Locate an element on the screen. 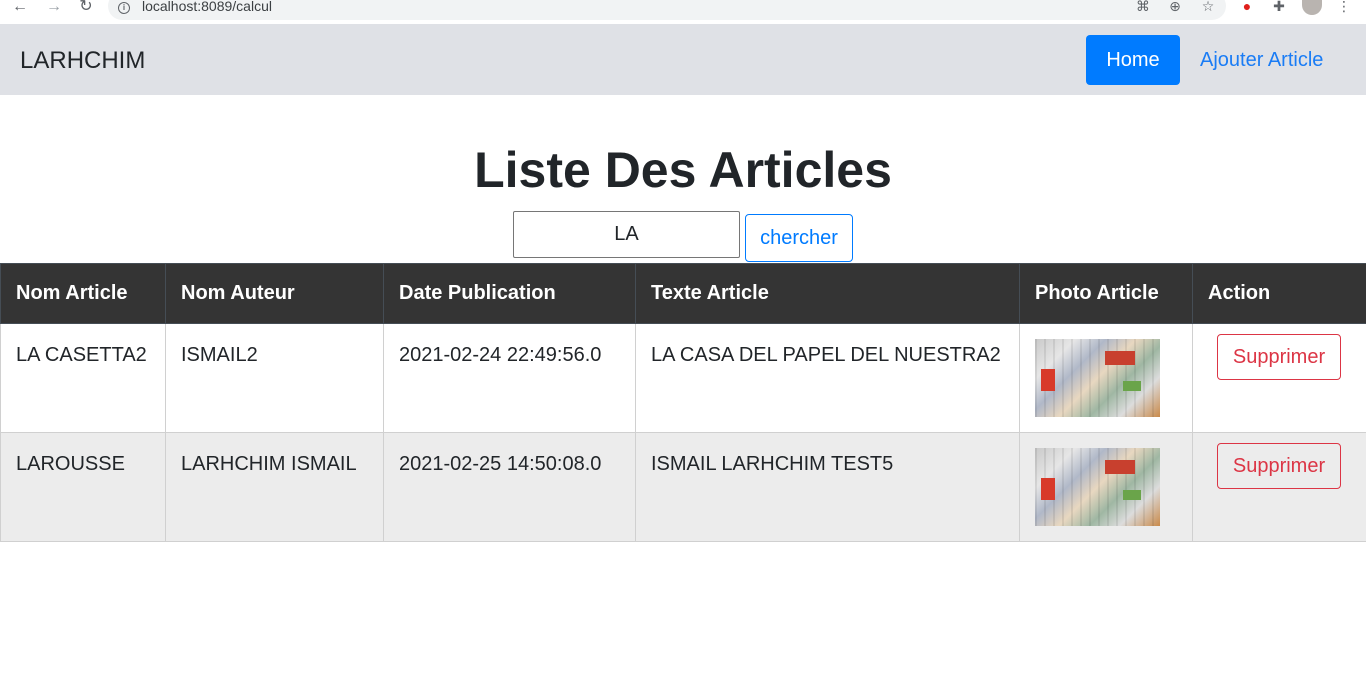 The image size is (1366, 679). header-action: Action is located at coordinates (1279, 293).